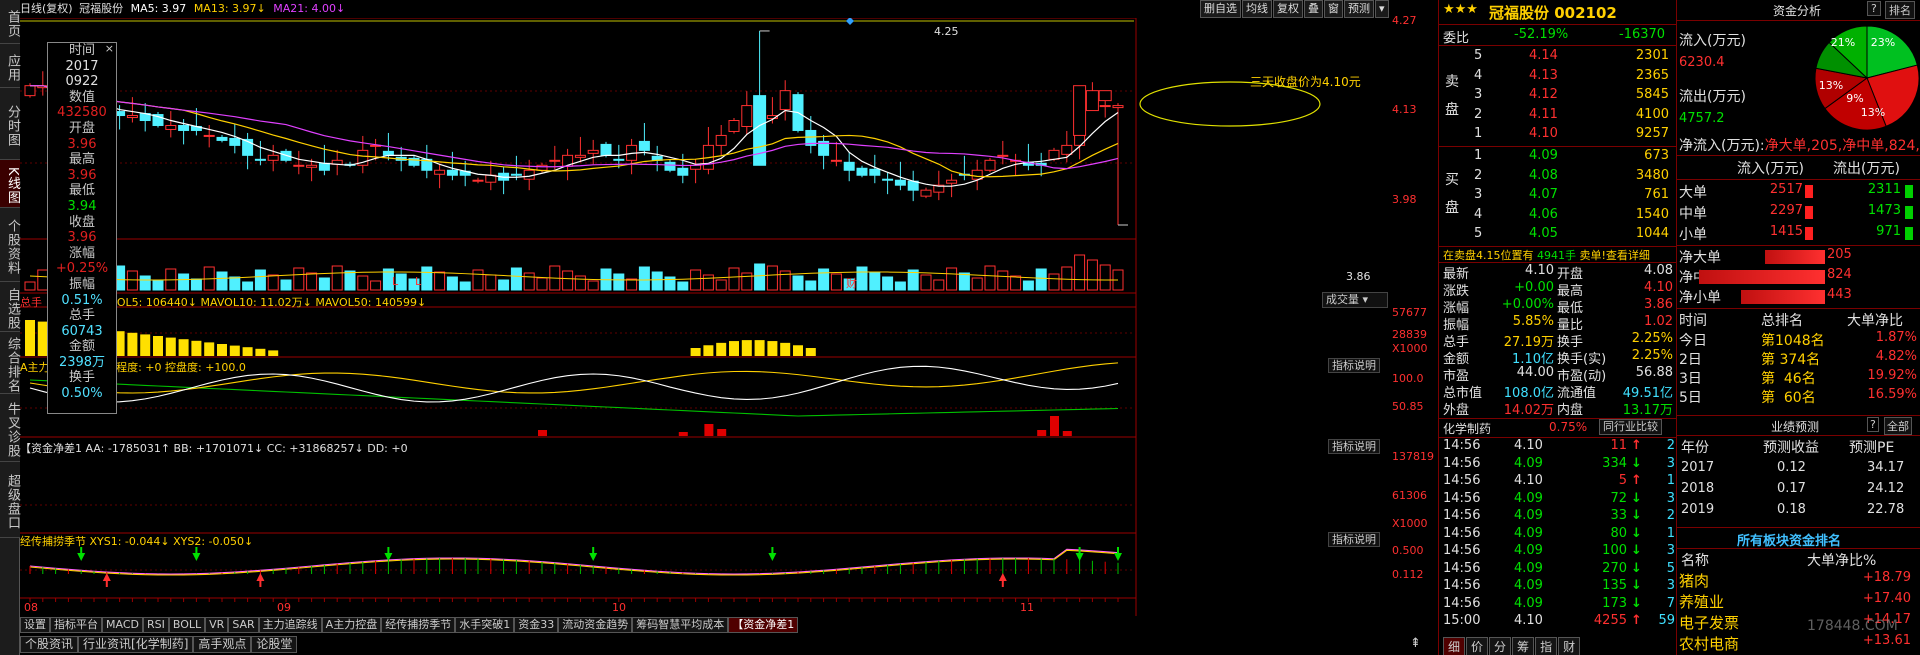 The image size is (1920, 655). What do you see at coordinates (243, 625) in the screenshot?
I see `indicator-tab-6: SAR` at bounding box center [243, 625].